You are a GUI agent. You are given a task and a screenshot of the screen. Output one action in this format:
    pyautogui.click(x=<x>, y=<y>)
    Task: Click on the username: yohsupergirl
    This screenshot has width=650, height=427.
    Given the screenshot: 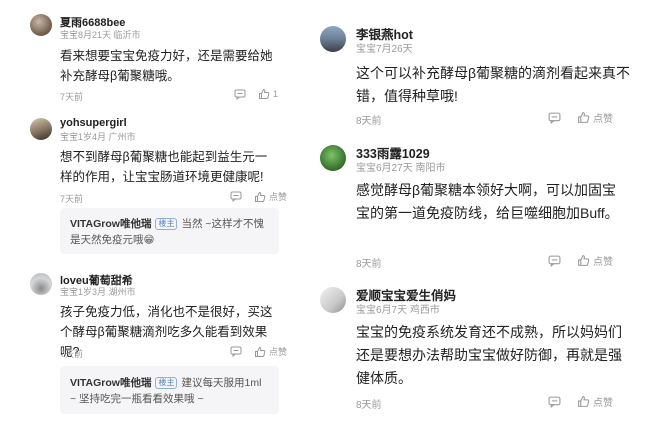 What is the action you would take?
    pyautogui.click(x=93, y=123)
    